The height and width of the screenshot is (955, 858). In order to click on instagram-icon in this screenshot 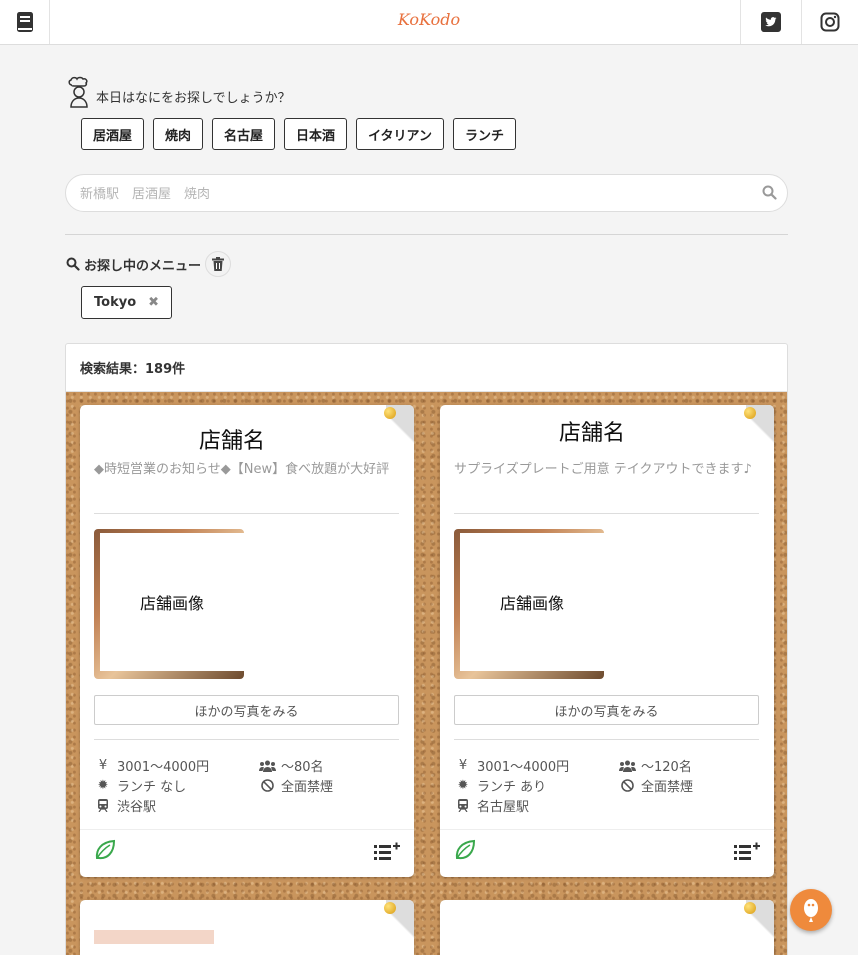, I will do `click(830, 22)`.